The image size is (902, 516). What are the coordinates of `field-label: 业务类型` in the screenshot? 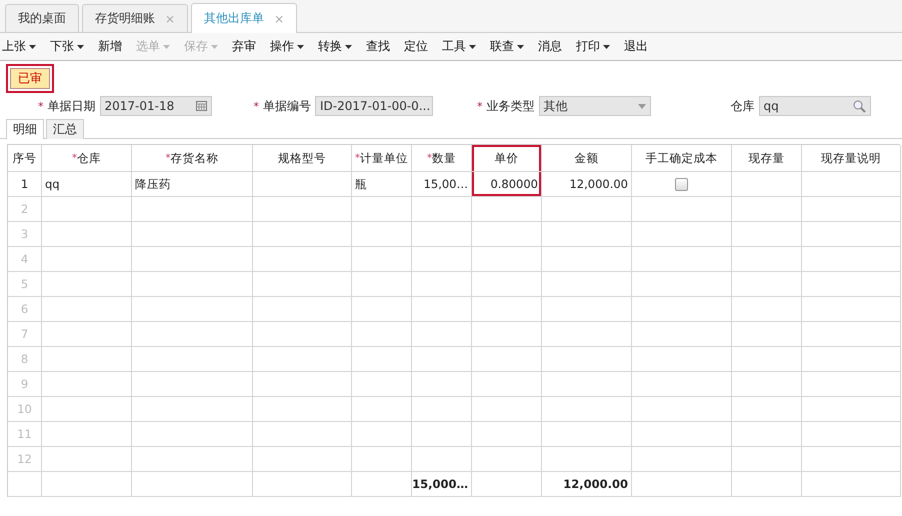 It's located at (510, 106).